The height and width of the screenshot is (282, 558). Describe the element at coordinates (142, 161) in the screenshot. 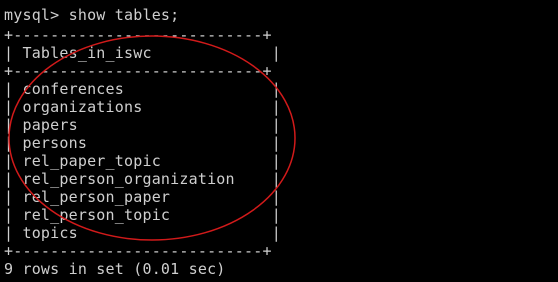

I see `table-row: | rel_paper_topic |` at that location.